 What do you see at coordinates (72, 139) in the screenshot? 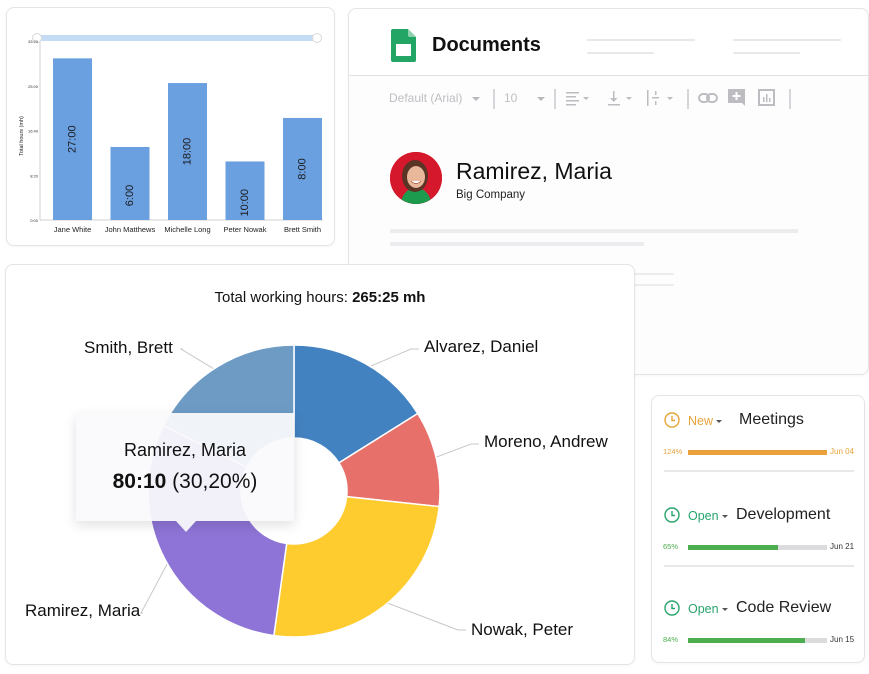
I see `bar-data-label: 27:00` at bounding box center [72, 139].